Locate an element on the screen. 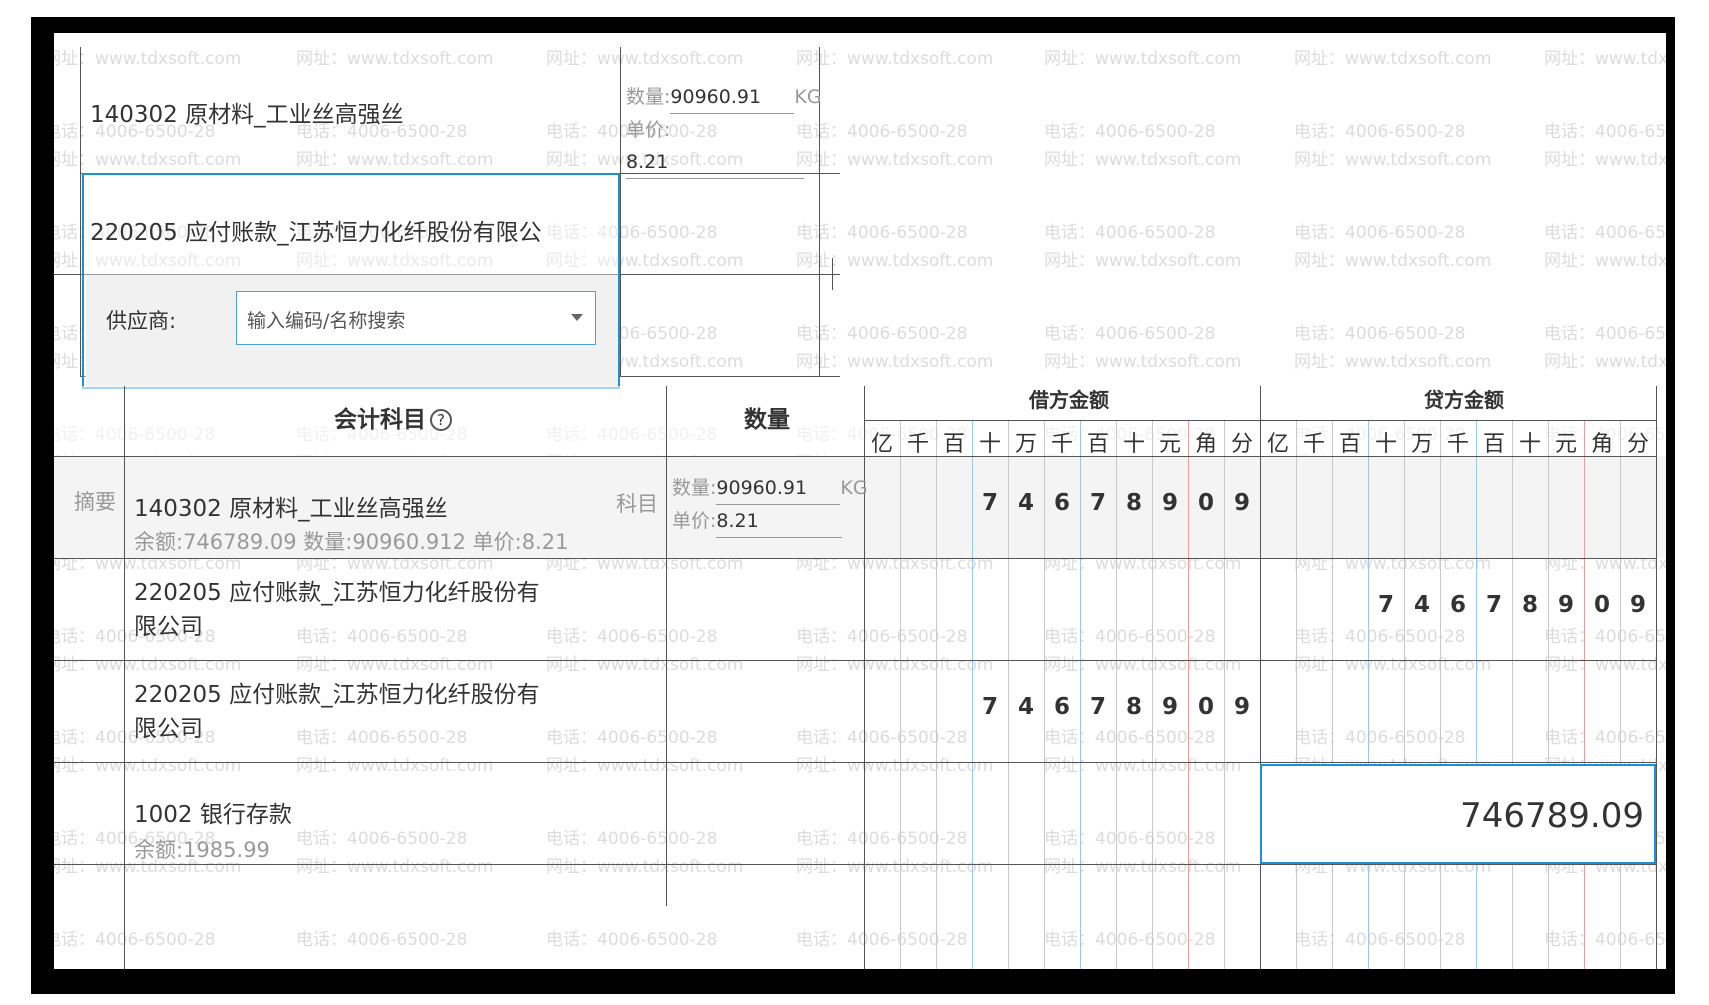  credit-unit-header: 分 is located at coordinates (1637, 444).